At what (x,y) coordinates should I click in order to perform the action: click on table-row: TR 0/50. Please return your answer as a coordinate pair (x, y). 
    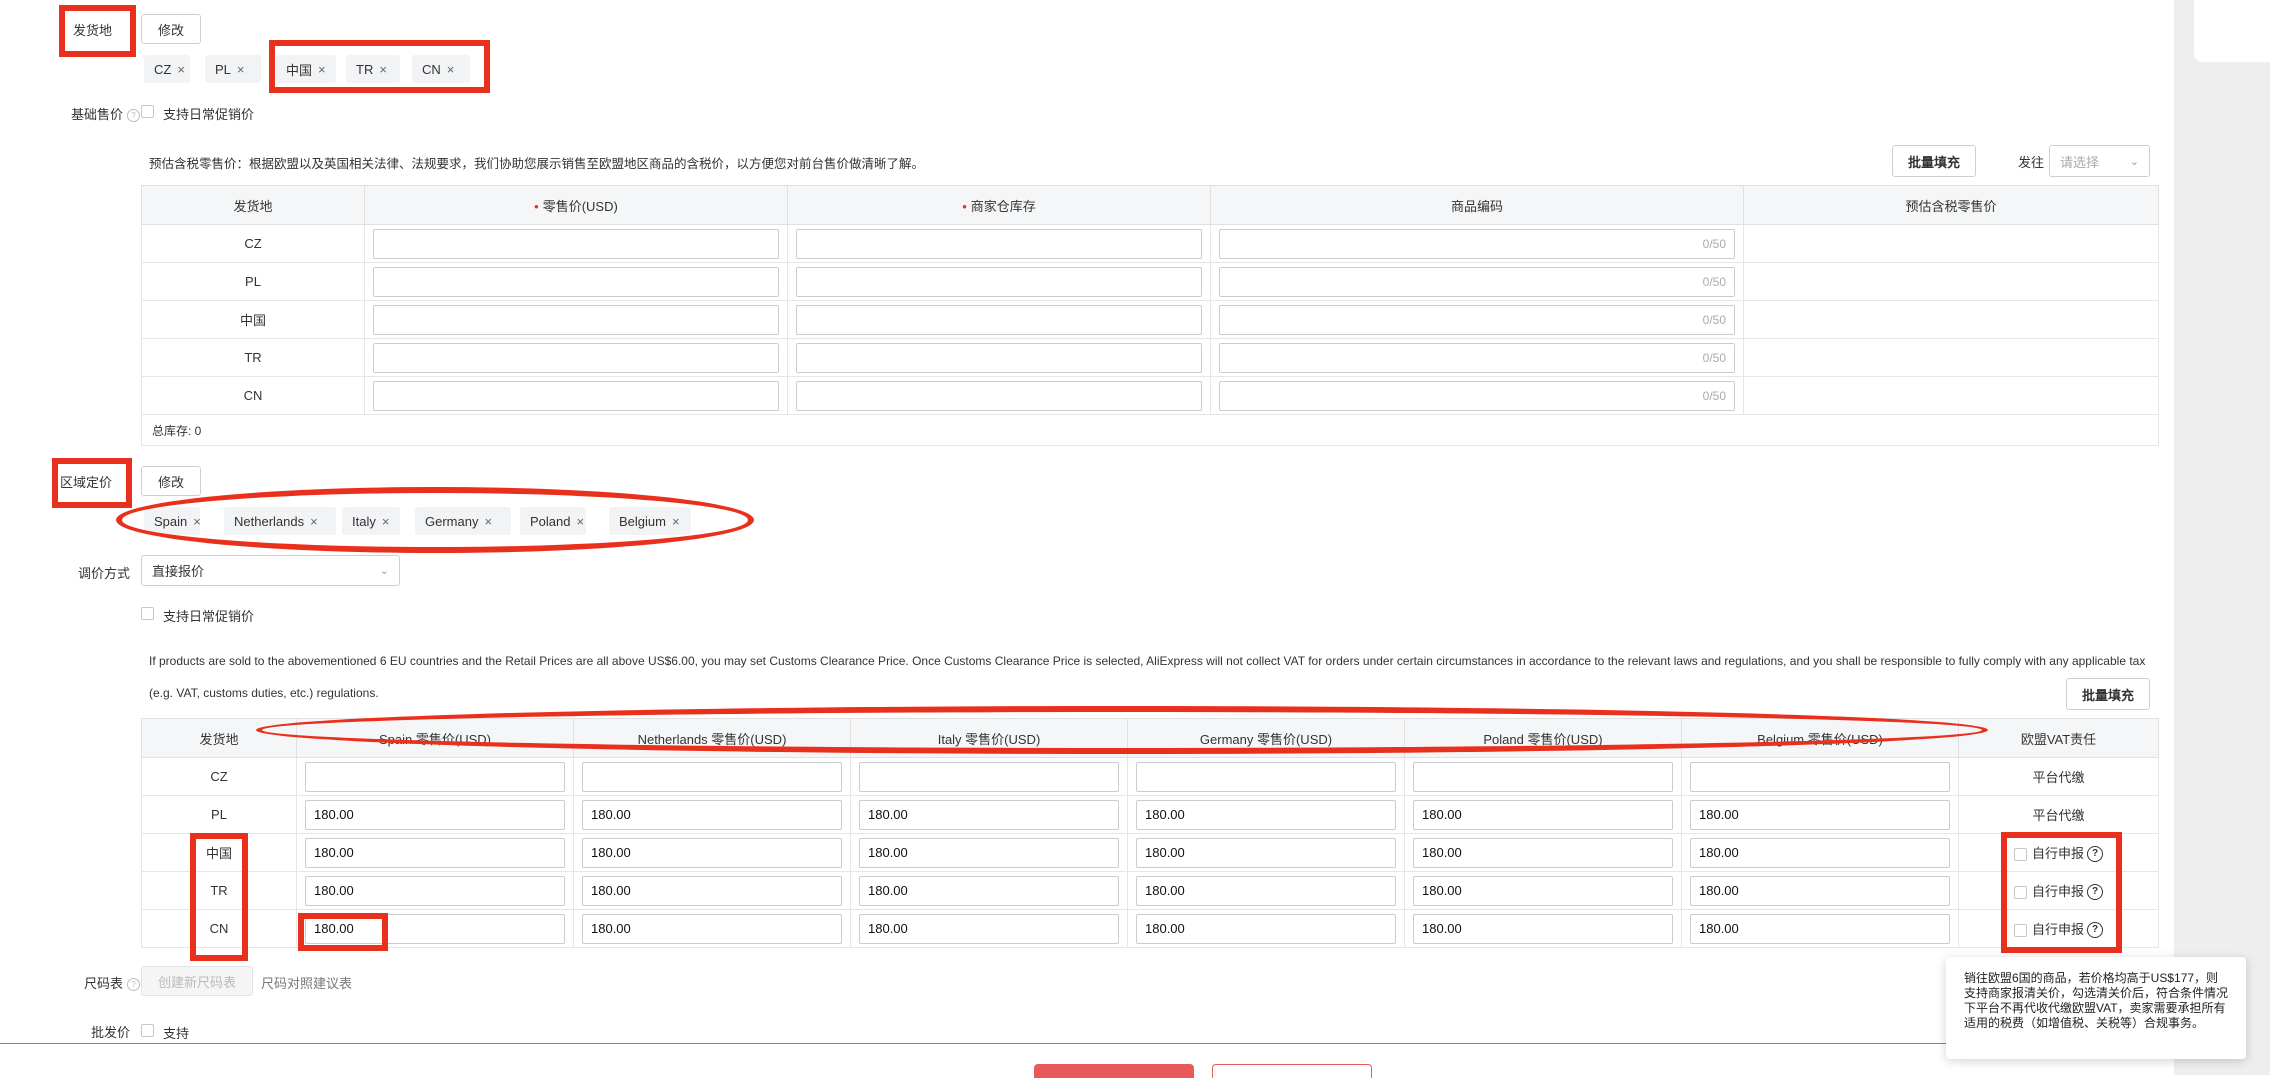
    Looking at the image, I should click on (1150, 357).